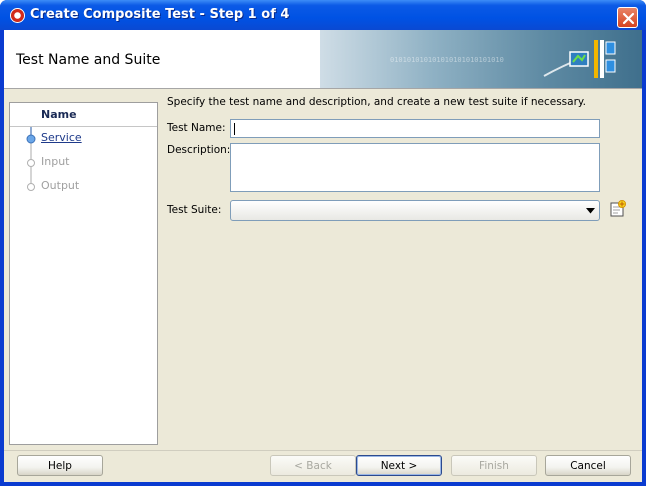 The image size is (646, 486). Describe the element at coordinates (83, 139) in the screenshot. I see `step-service: Service` at that location.